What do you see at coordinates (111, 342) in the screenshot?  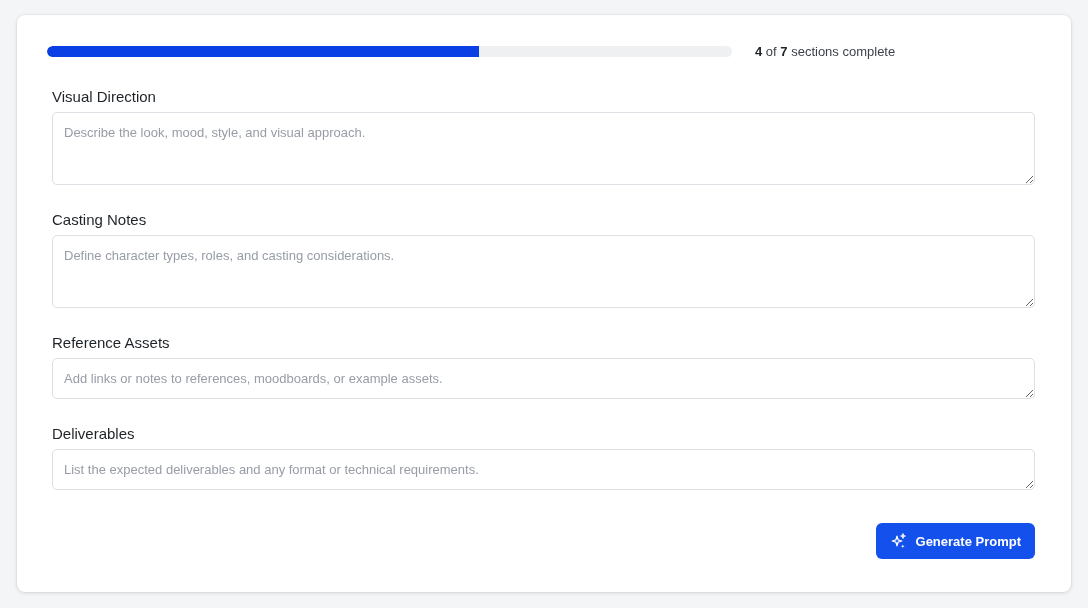 I see `field-label: Reference Assets` at bounding box center [111, 342].